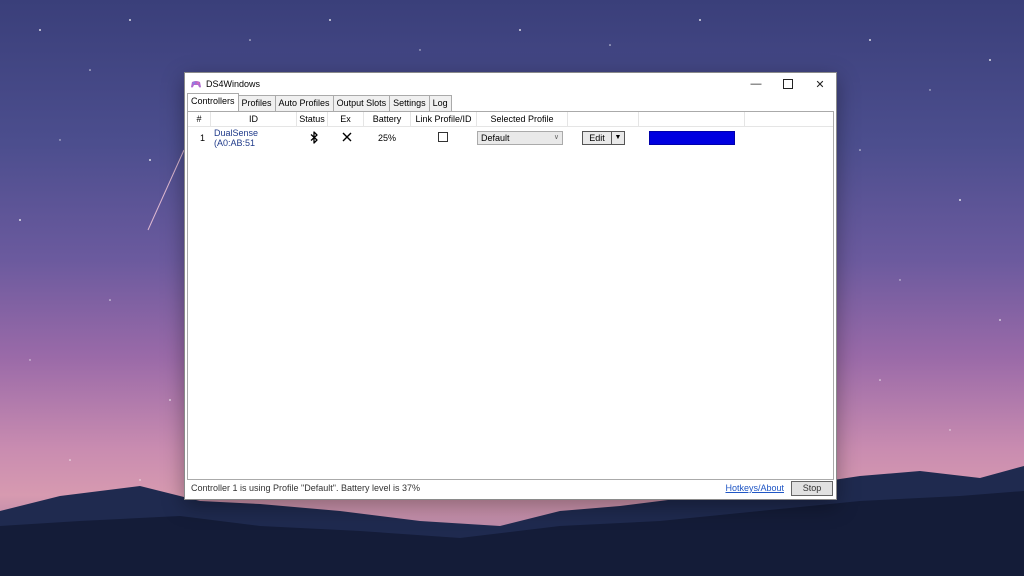 The width and height of the screenshot is (1024, 576). Describe the element at coordinates (387, 119) in the screenshot. I see `col-header-battery: Battery` at that location.